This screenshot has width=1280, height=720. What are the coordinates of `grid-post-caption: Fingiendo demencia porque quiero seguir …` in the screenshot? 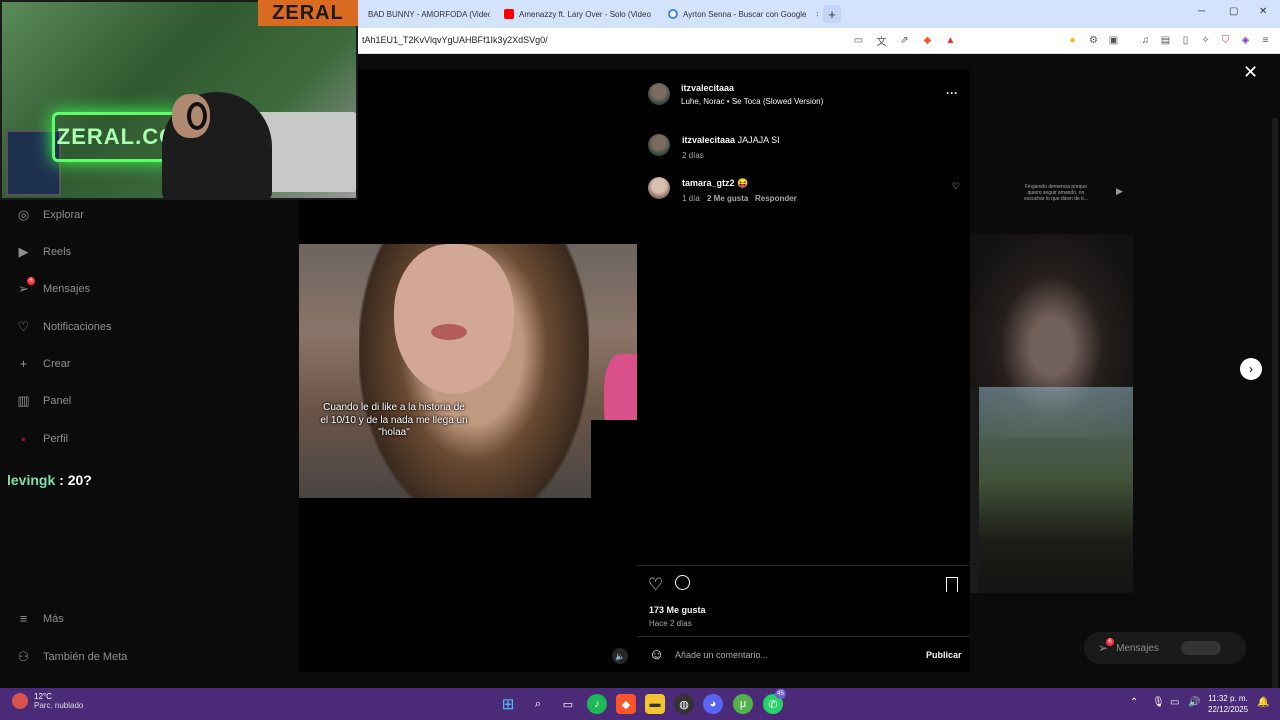 It's located at (1056, 193).